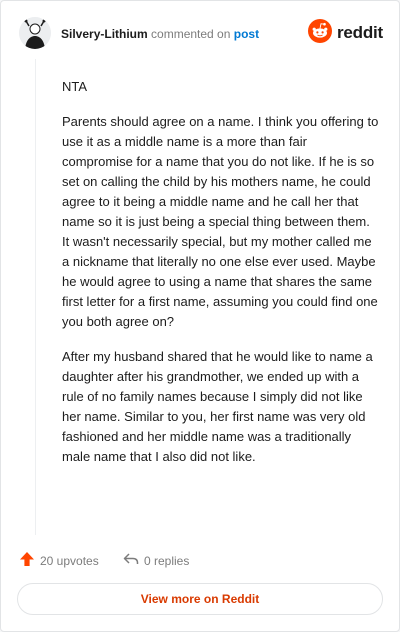 The height and width of the screenshot is (632, 400). I want to click on upvote-button: 20 upvotes, so click(59, 560).